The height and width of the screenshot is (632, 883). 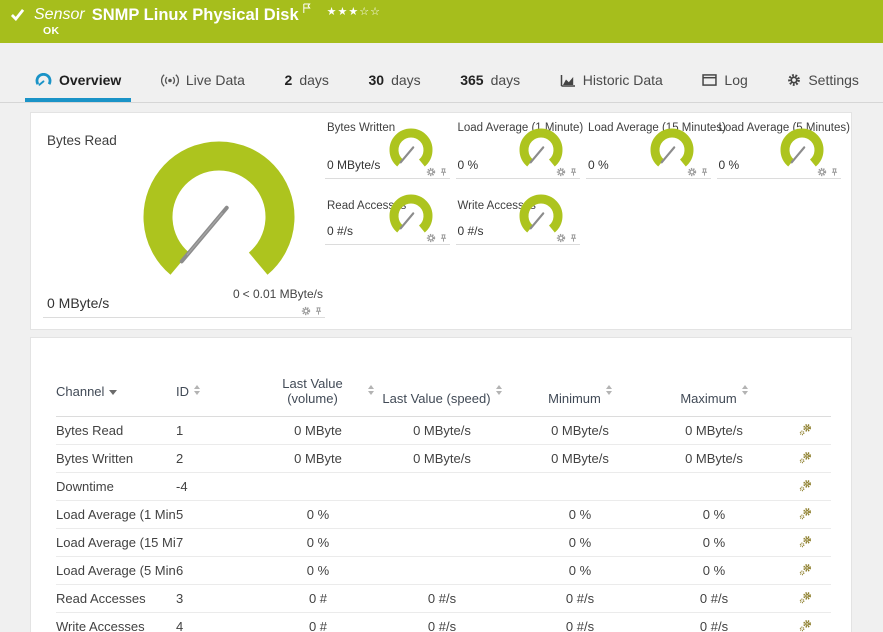 I want to click on tab-365-days: 365 days, so click(x=490, y=82).